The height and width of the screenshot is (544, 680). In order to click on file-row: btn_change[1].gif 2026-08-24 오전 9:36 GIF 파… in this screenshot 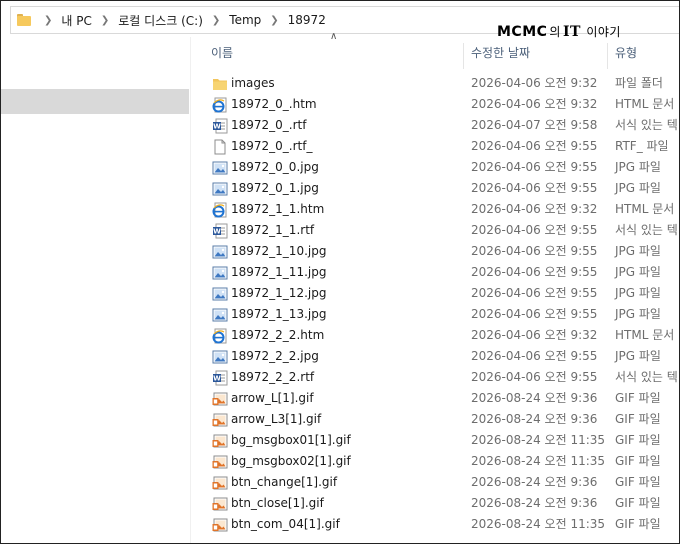, I will do `click(435, 482)`.